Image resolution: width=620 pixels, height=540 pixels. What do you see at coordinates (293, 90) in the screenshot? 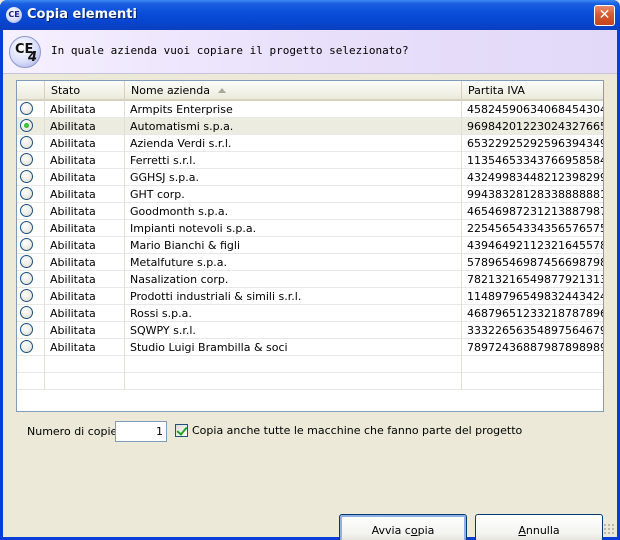
I see `column-header-nome: Nome azienda` at bounding box center [293, 90].